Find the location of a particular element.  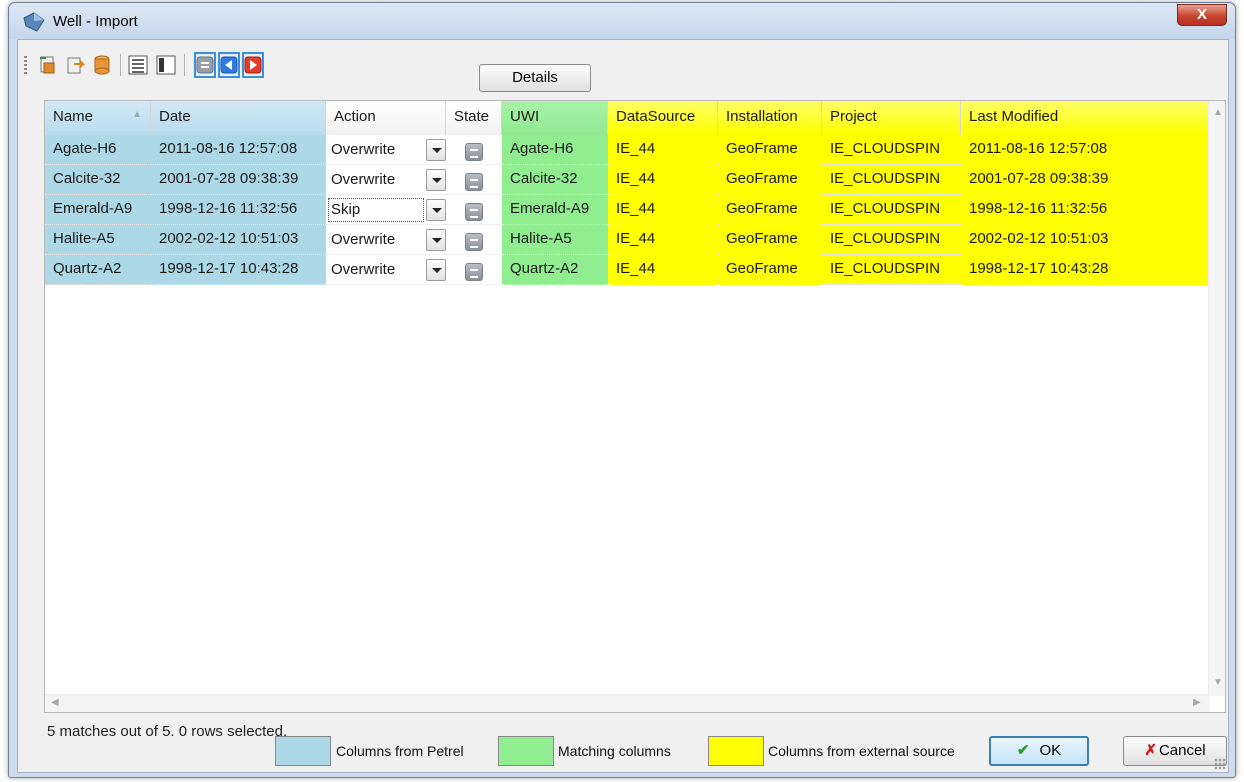

database-icon is located at coordinates (102, 65).